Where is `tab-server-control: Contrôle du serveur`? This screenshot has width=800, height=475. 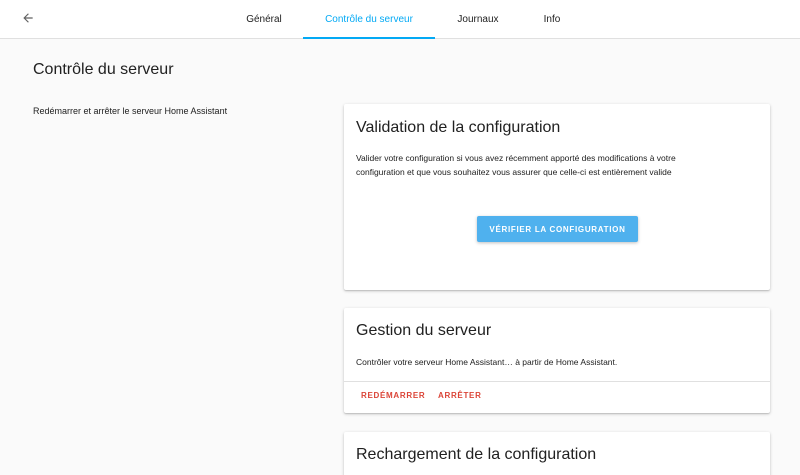
tab-server-control: Contrôle du serveur is located at coordinates (369, 19).